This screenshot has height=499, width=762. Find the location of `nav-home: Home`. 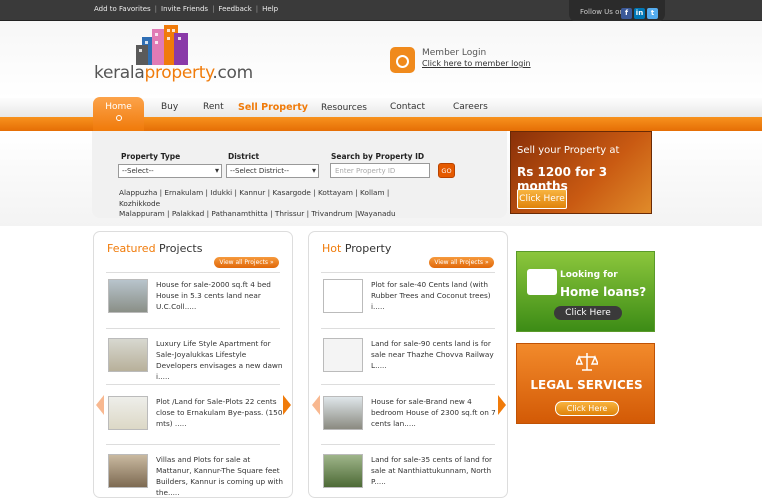

nav-home: Home is located at coordinates (118, 114).